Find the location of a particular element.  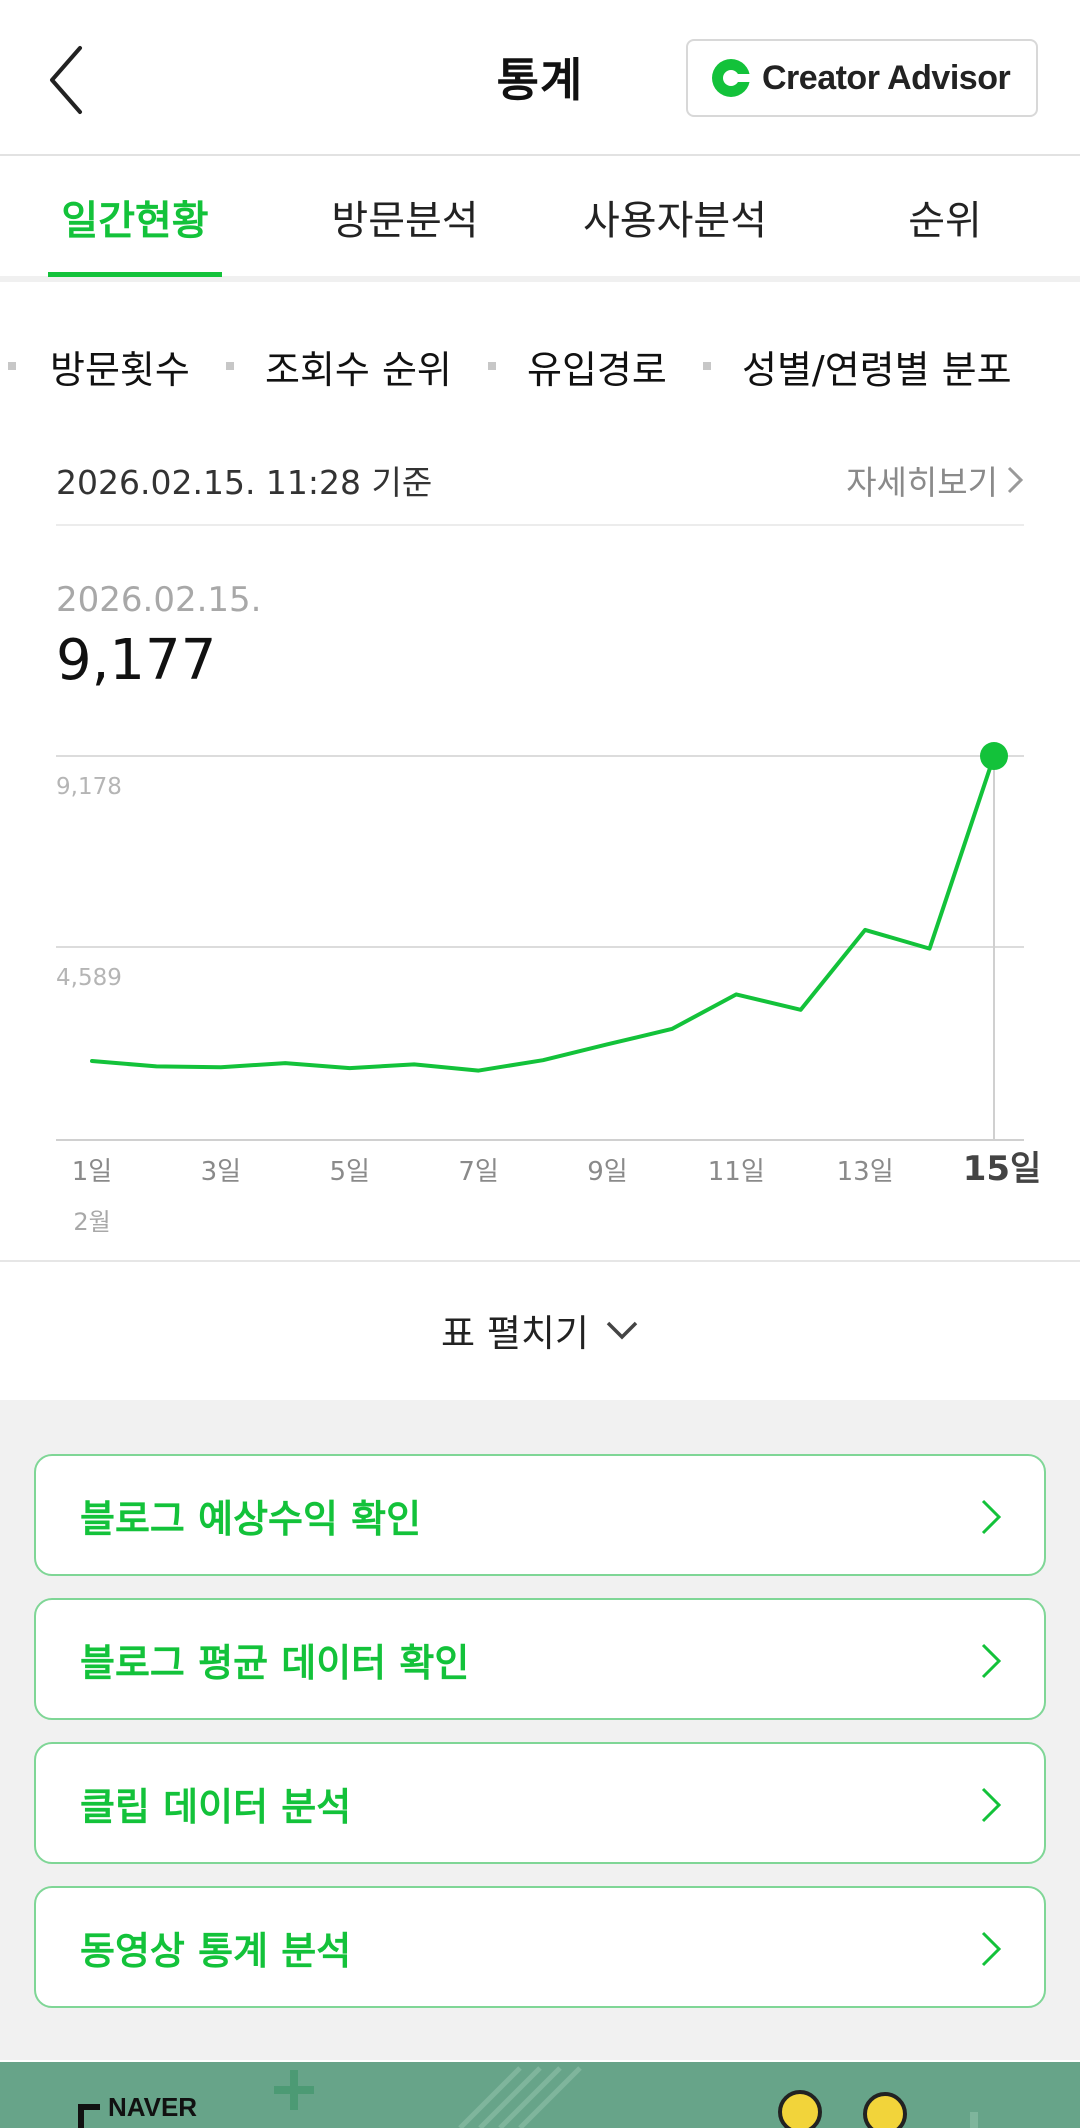

x-tick-label: 3일 is located at coordinates (221, 1172).